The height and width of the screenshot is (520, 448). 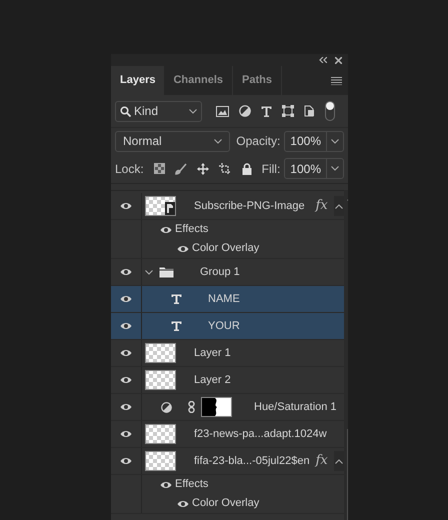 What do you see at coordinates (166, 272) in the screenshot?
I see `folder-icon` at bounding box center [166, 272].